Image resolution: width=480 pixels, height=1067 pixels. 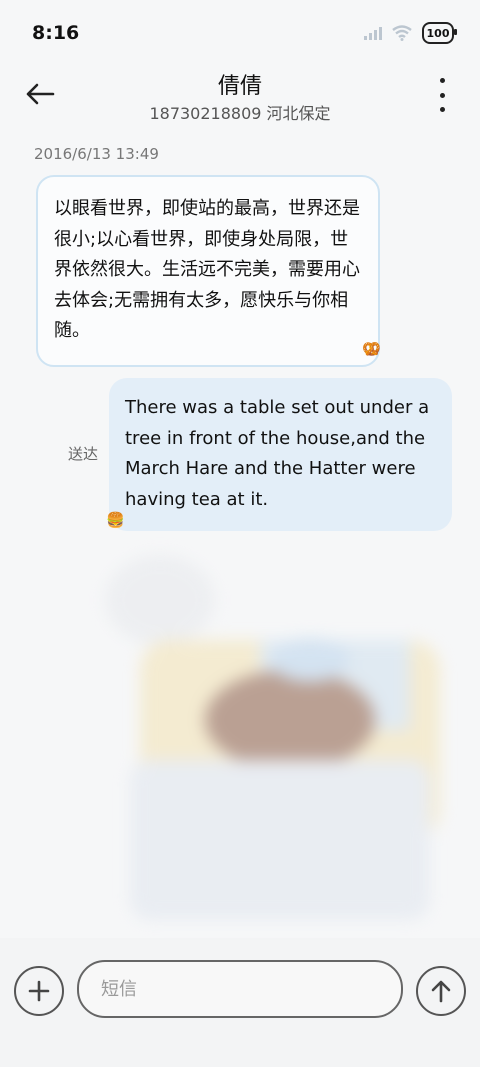 What do you see at coordinates (83, 454) in the screenshot?
I see `delivery-status: 送达` at bounding box center [83, 454].